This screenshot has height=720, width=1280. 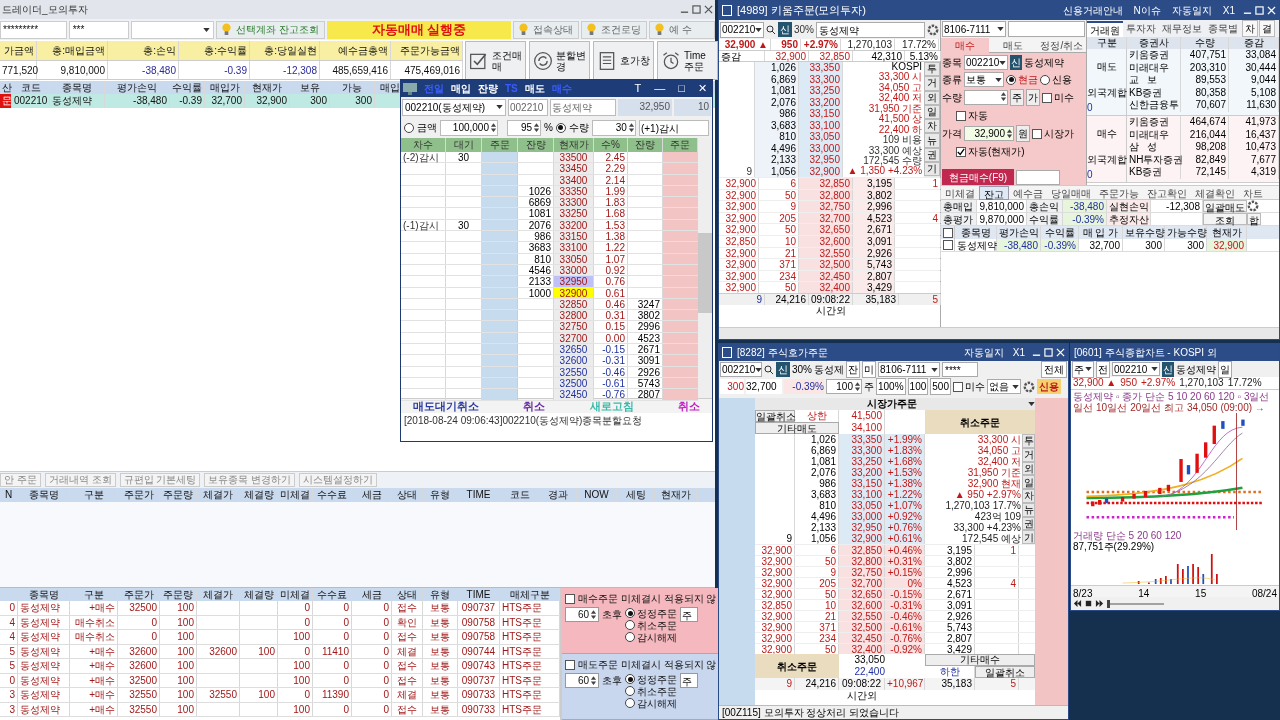 What do you see at coordinates (1253, 192) in the screenshot?
I see `tab: 차트` at bounding box center [1253, 192].